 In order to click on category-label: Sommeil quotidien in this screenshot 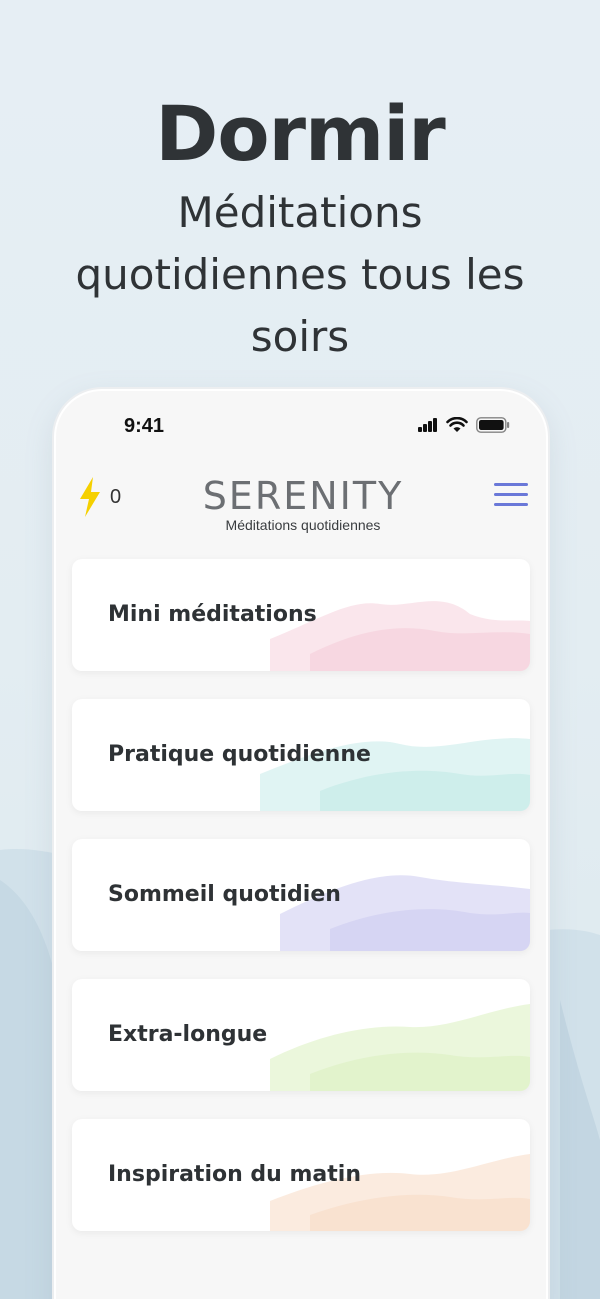, I will do `click(224, 894)`.